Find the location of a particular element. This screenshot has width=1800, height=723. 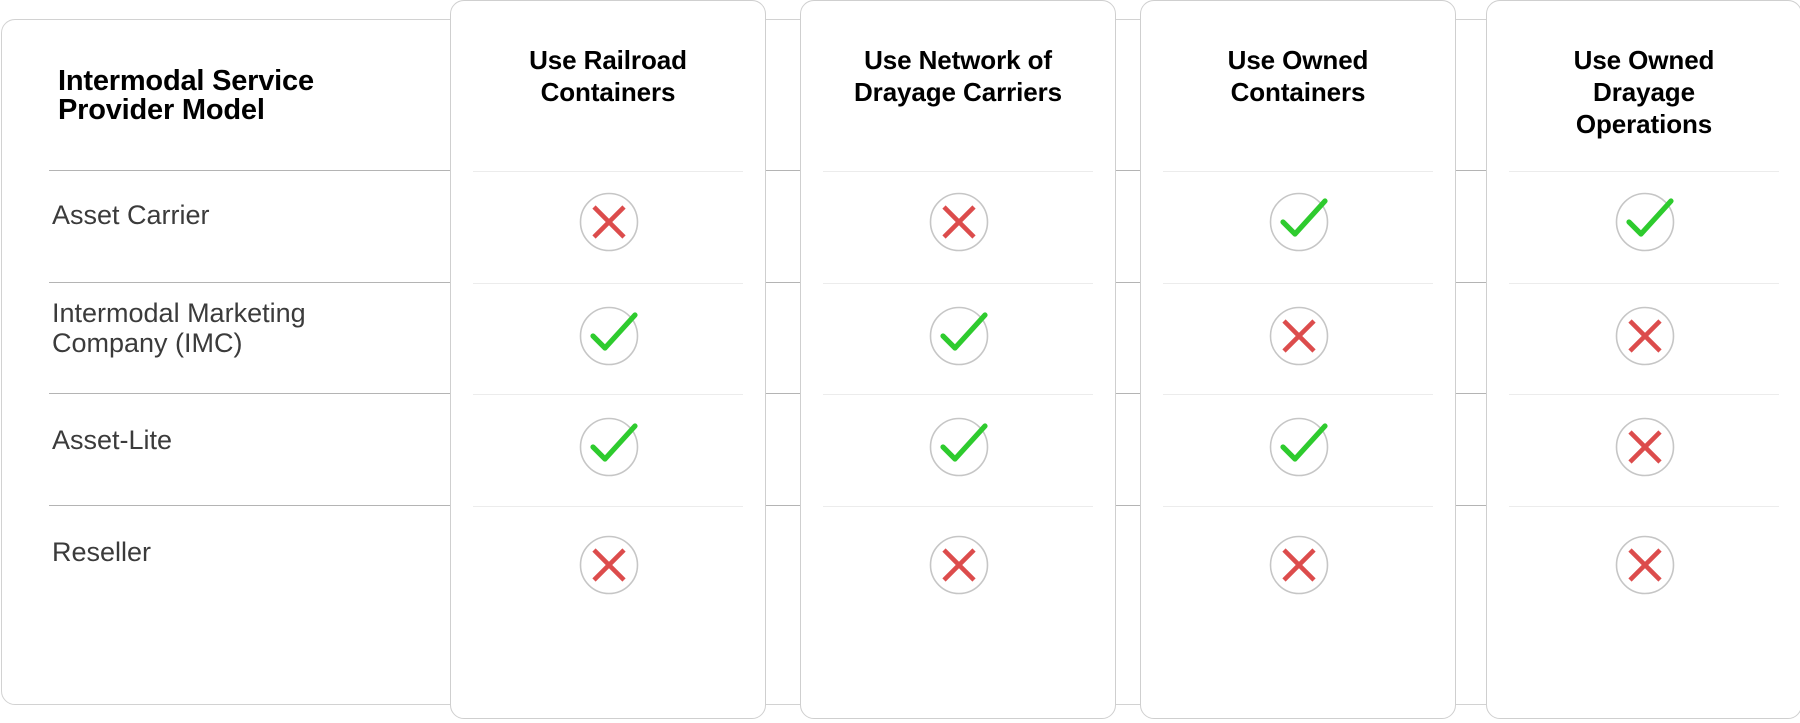

table-title: Intermodal Service Provider Model is located at coordinates (186, 95).